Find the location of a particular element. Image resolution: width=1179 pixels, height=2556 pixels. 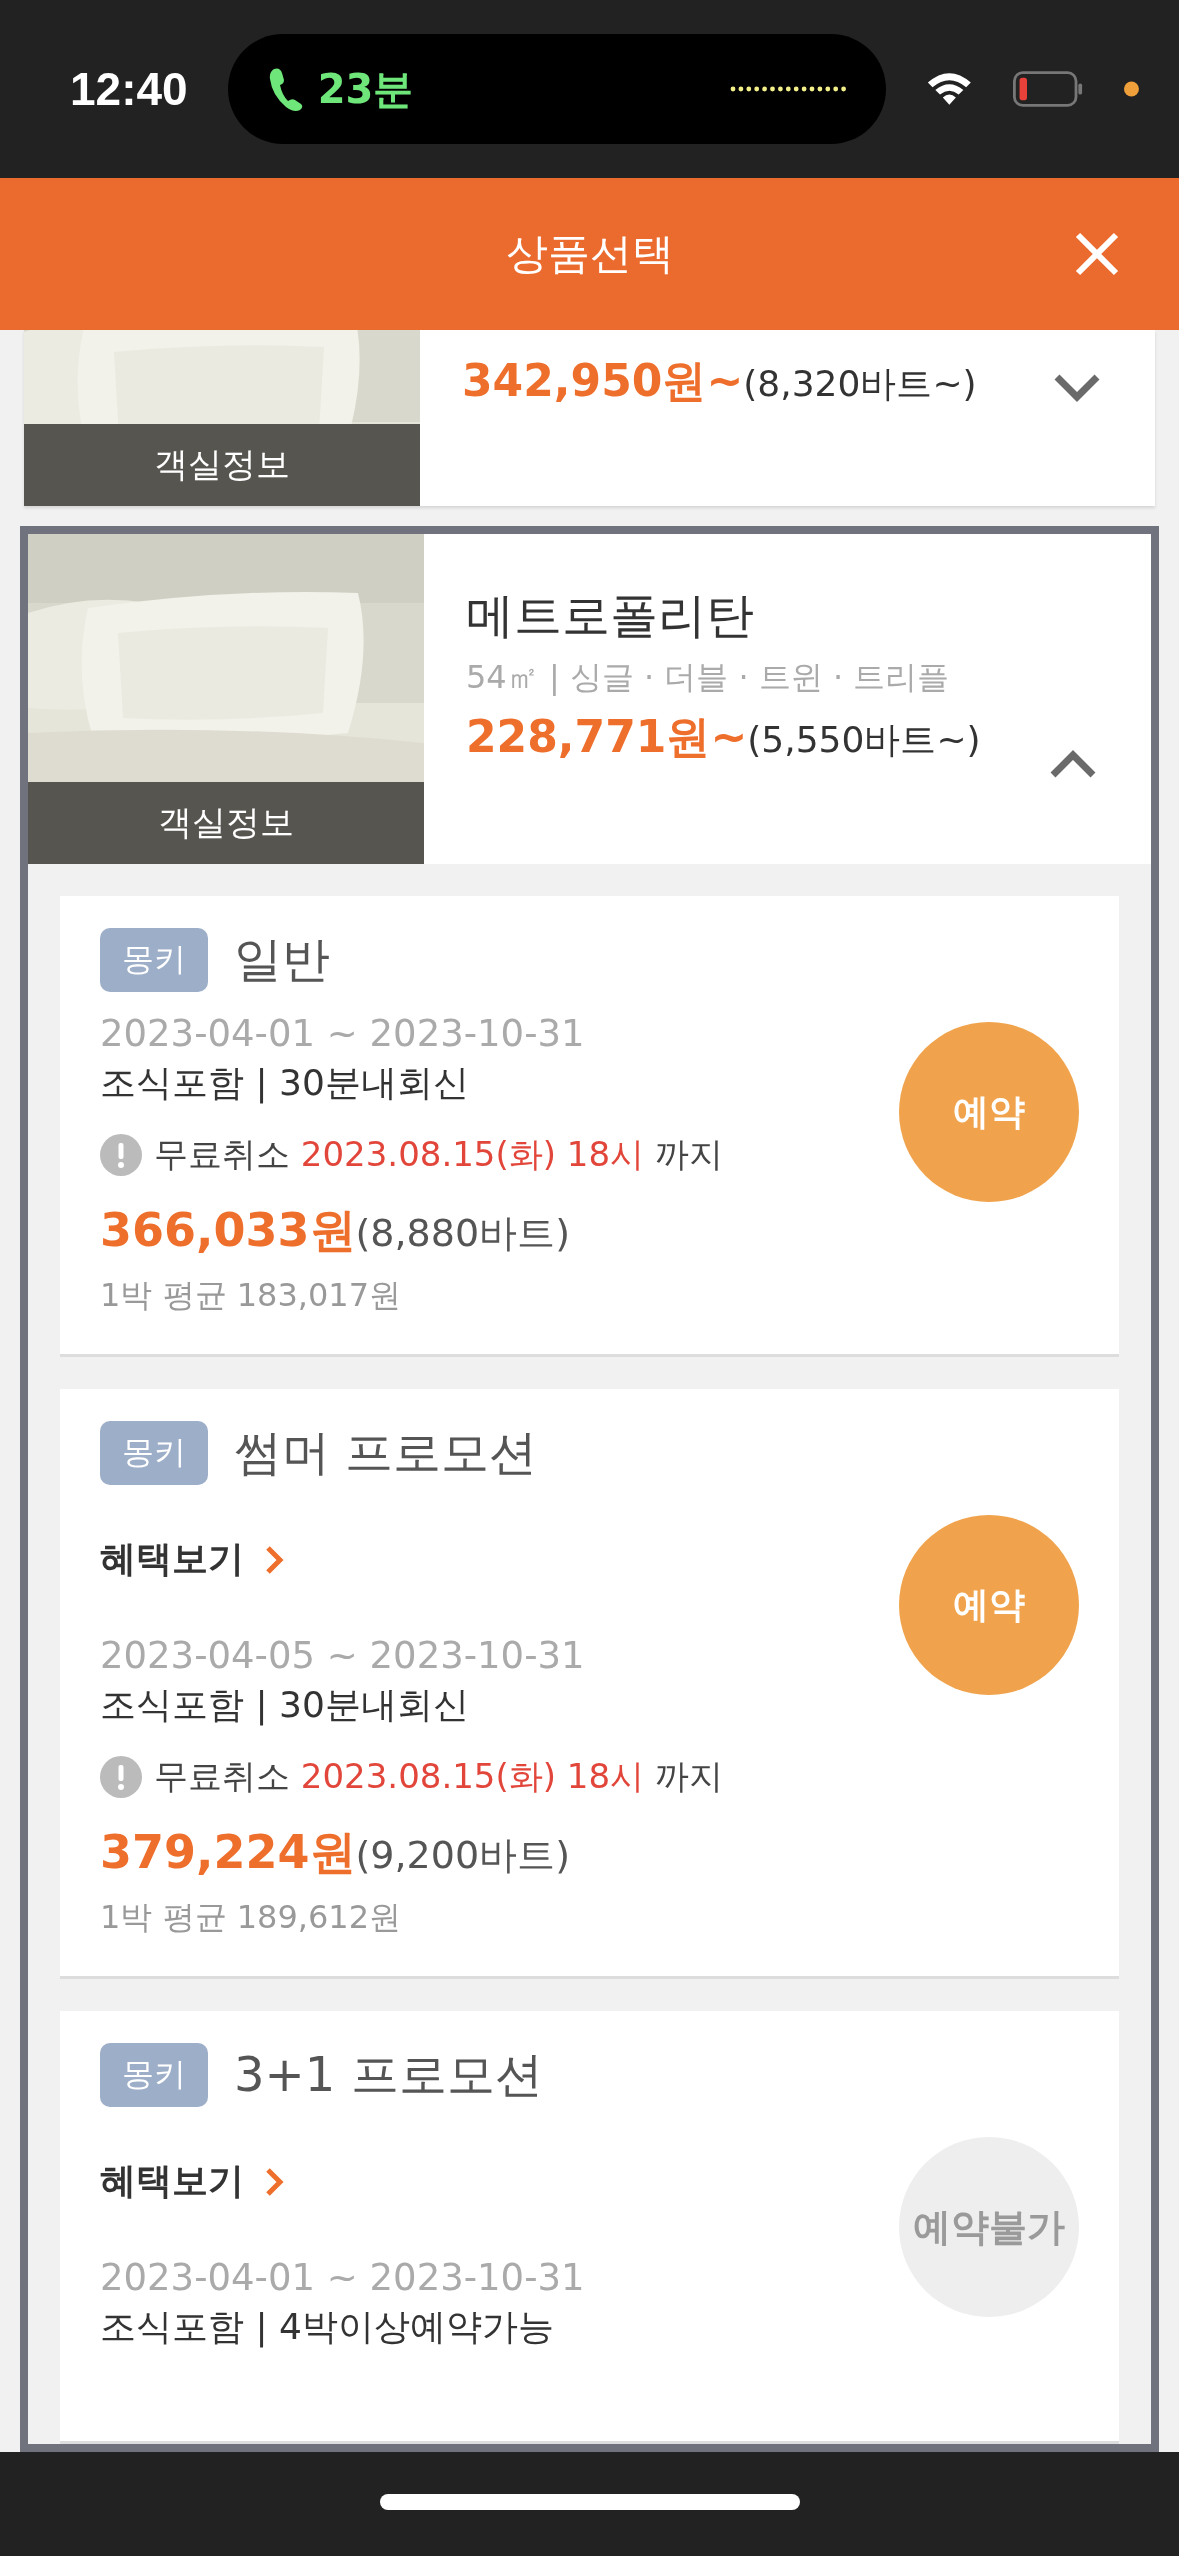

nightly-average: 1박 평균 189,612원 is located at coordinates (251, 1917).